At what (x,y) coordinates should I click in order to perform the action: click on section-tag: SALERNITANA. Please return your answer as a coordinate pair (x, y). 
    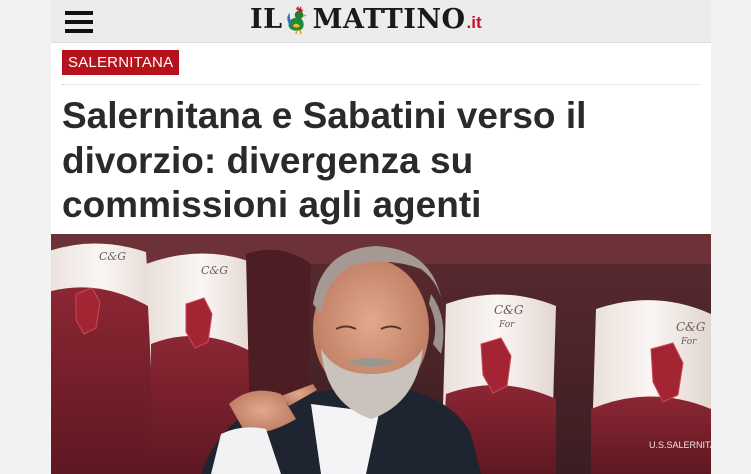
    Looking at the image, I should click on (121, 62).